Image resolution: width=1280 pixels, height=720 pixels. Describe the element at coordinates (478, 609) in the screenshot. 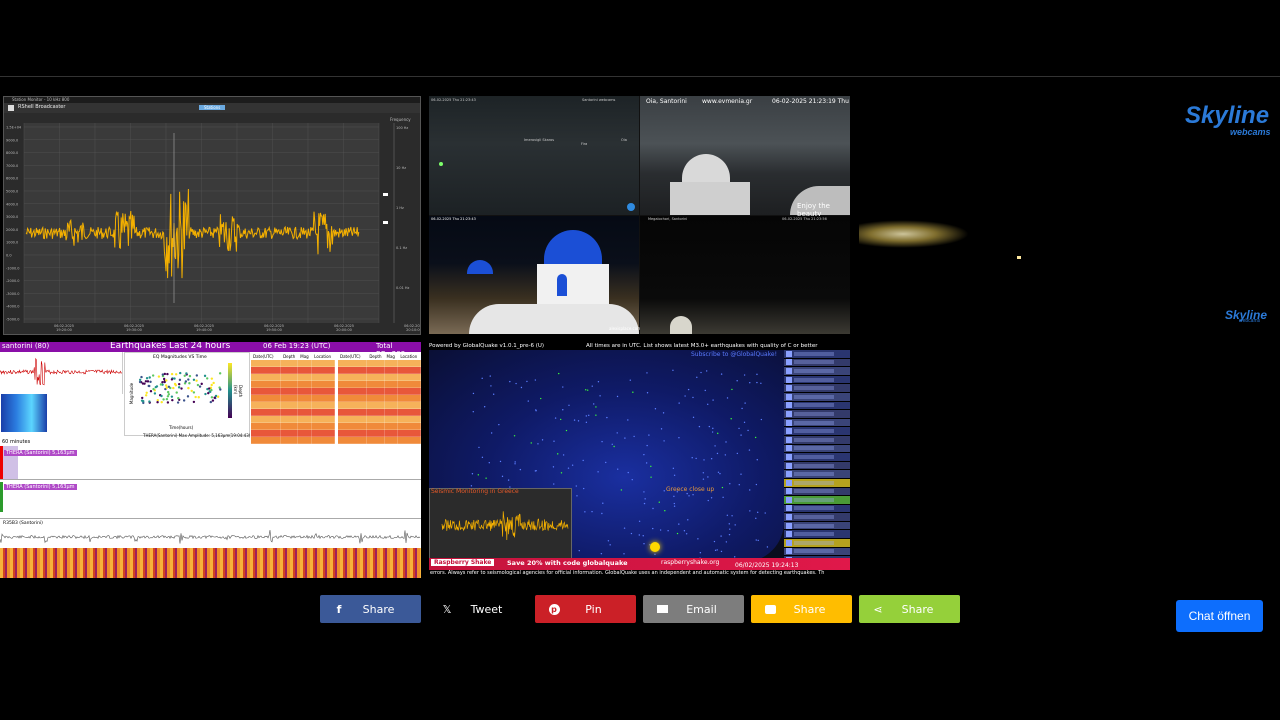

I see `twitter-share-button: 𝕏 Tweet` at that location.